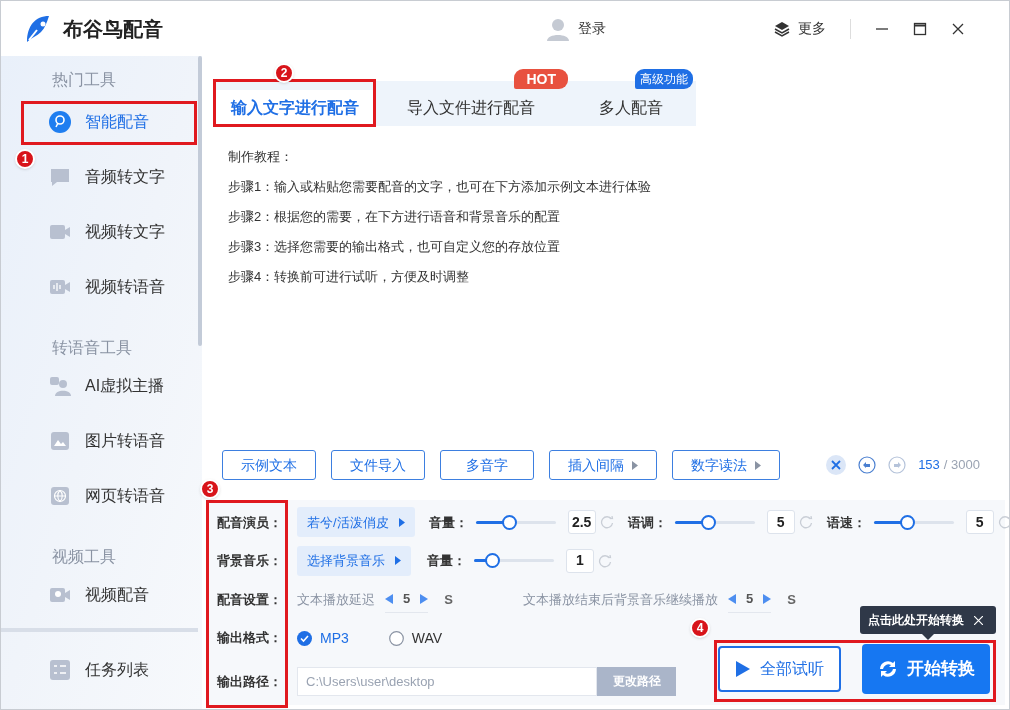  I want to click on globe-icon, so click(60, 495).